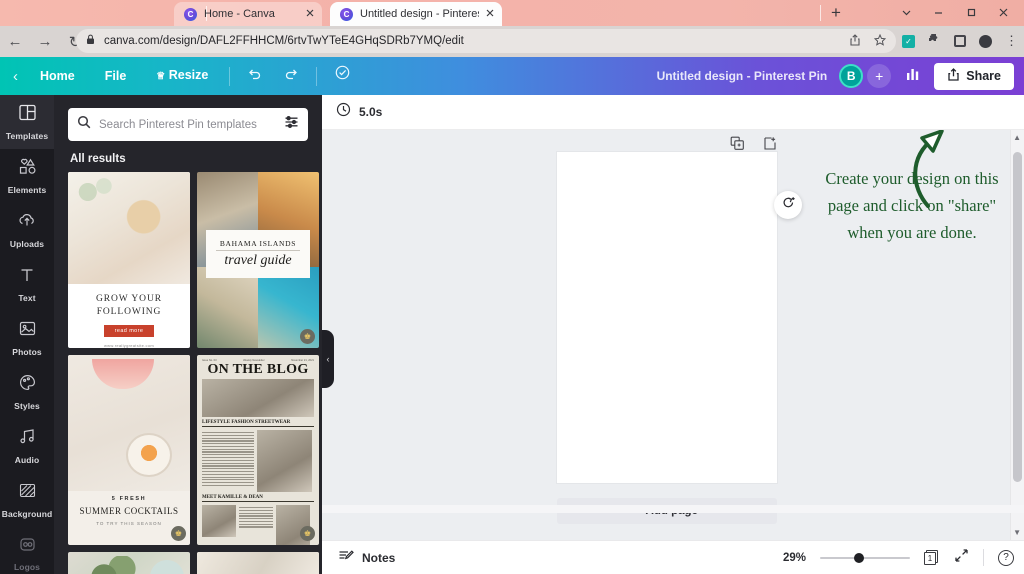 This screenshot has height=574, width=1024. I want to click on kebab-menu-icon: ⋮, so click(1011, 41).